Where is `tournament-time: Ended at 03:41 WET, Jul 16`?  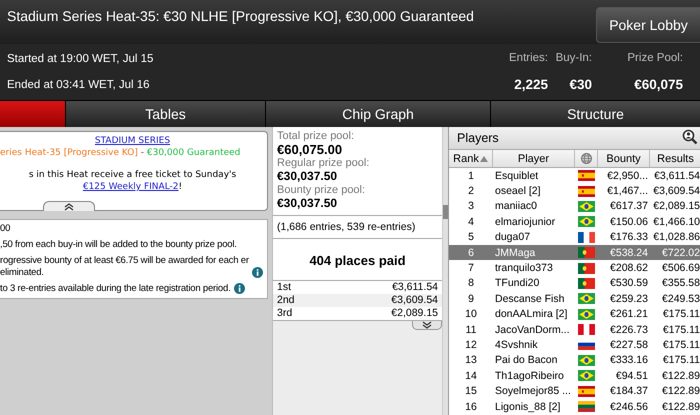
tournament-time: Ended at 03:41 WET, Jul 16 is located at coordinates (79, 85).